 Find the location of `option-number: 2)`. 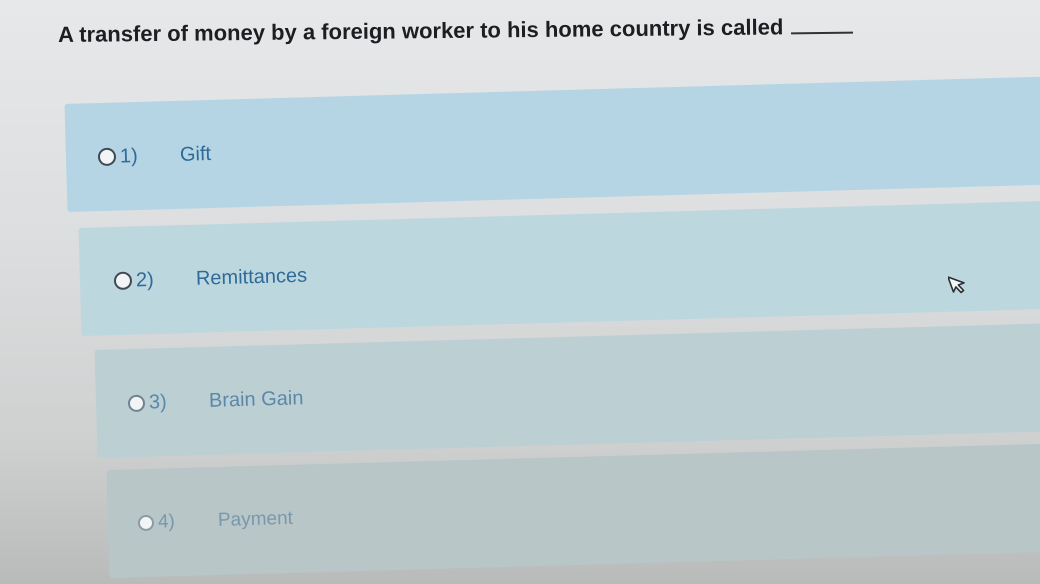

option-number: 2) is located at coordinates (145, 279).